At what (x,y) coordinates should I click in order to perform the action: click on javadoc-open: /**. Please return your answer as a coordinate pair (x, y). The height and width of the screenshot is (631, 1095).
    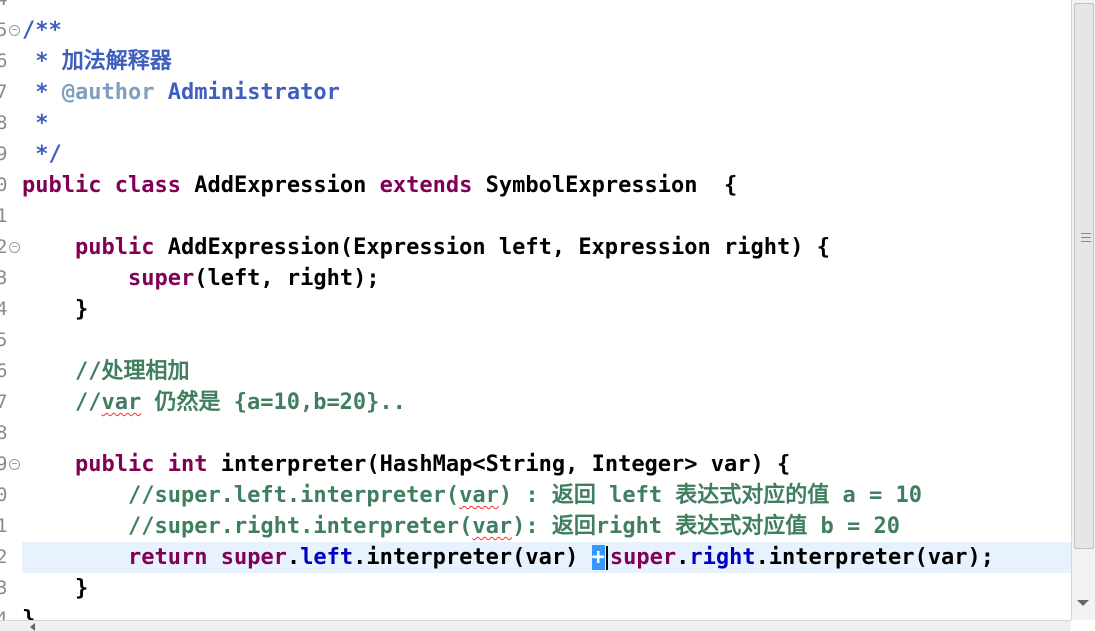
    Looking at the image, I should click on (42, 30).